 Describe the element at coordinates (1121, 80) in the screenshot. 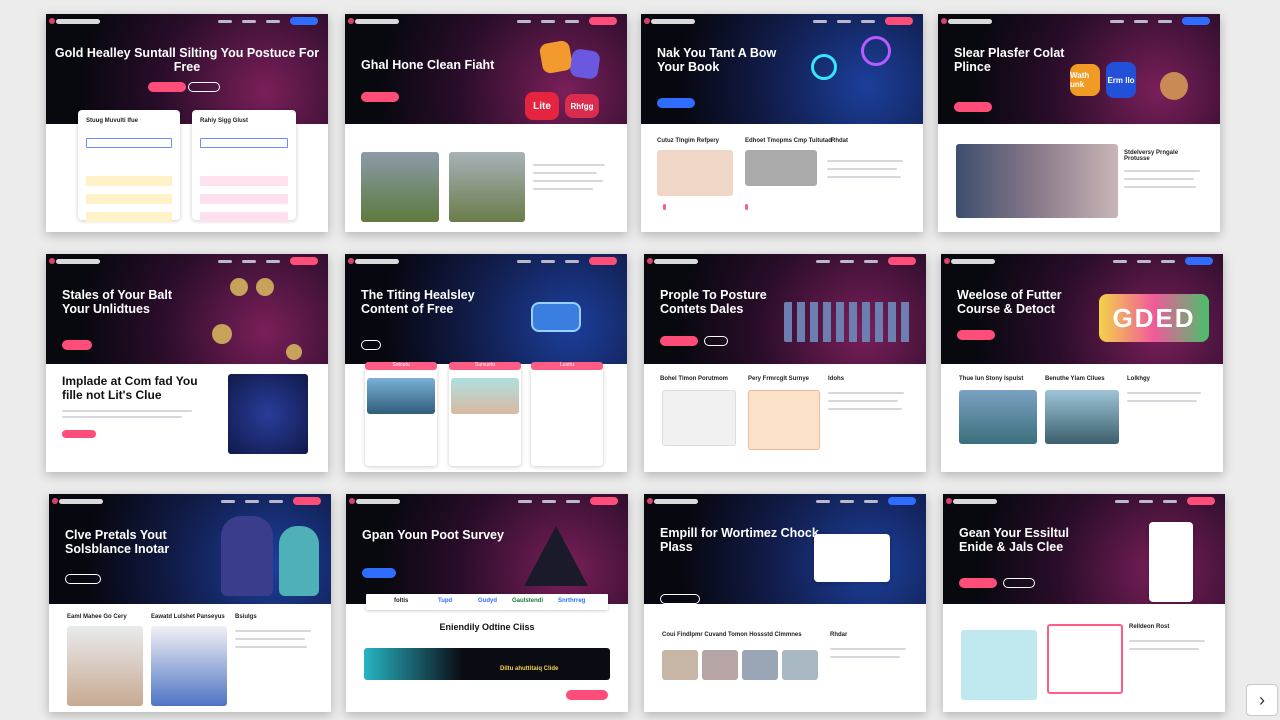

I see `sticker-illustration: Erm llo` at that location.